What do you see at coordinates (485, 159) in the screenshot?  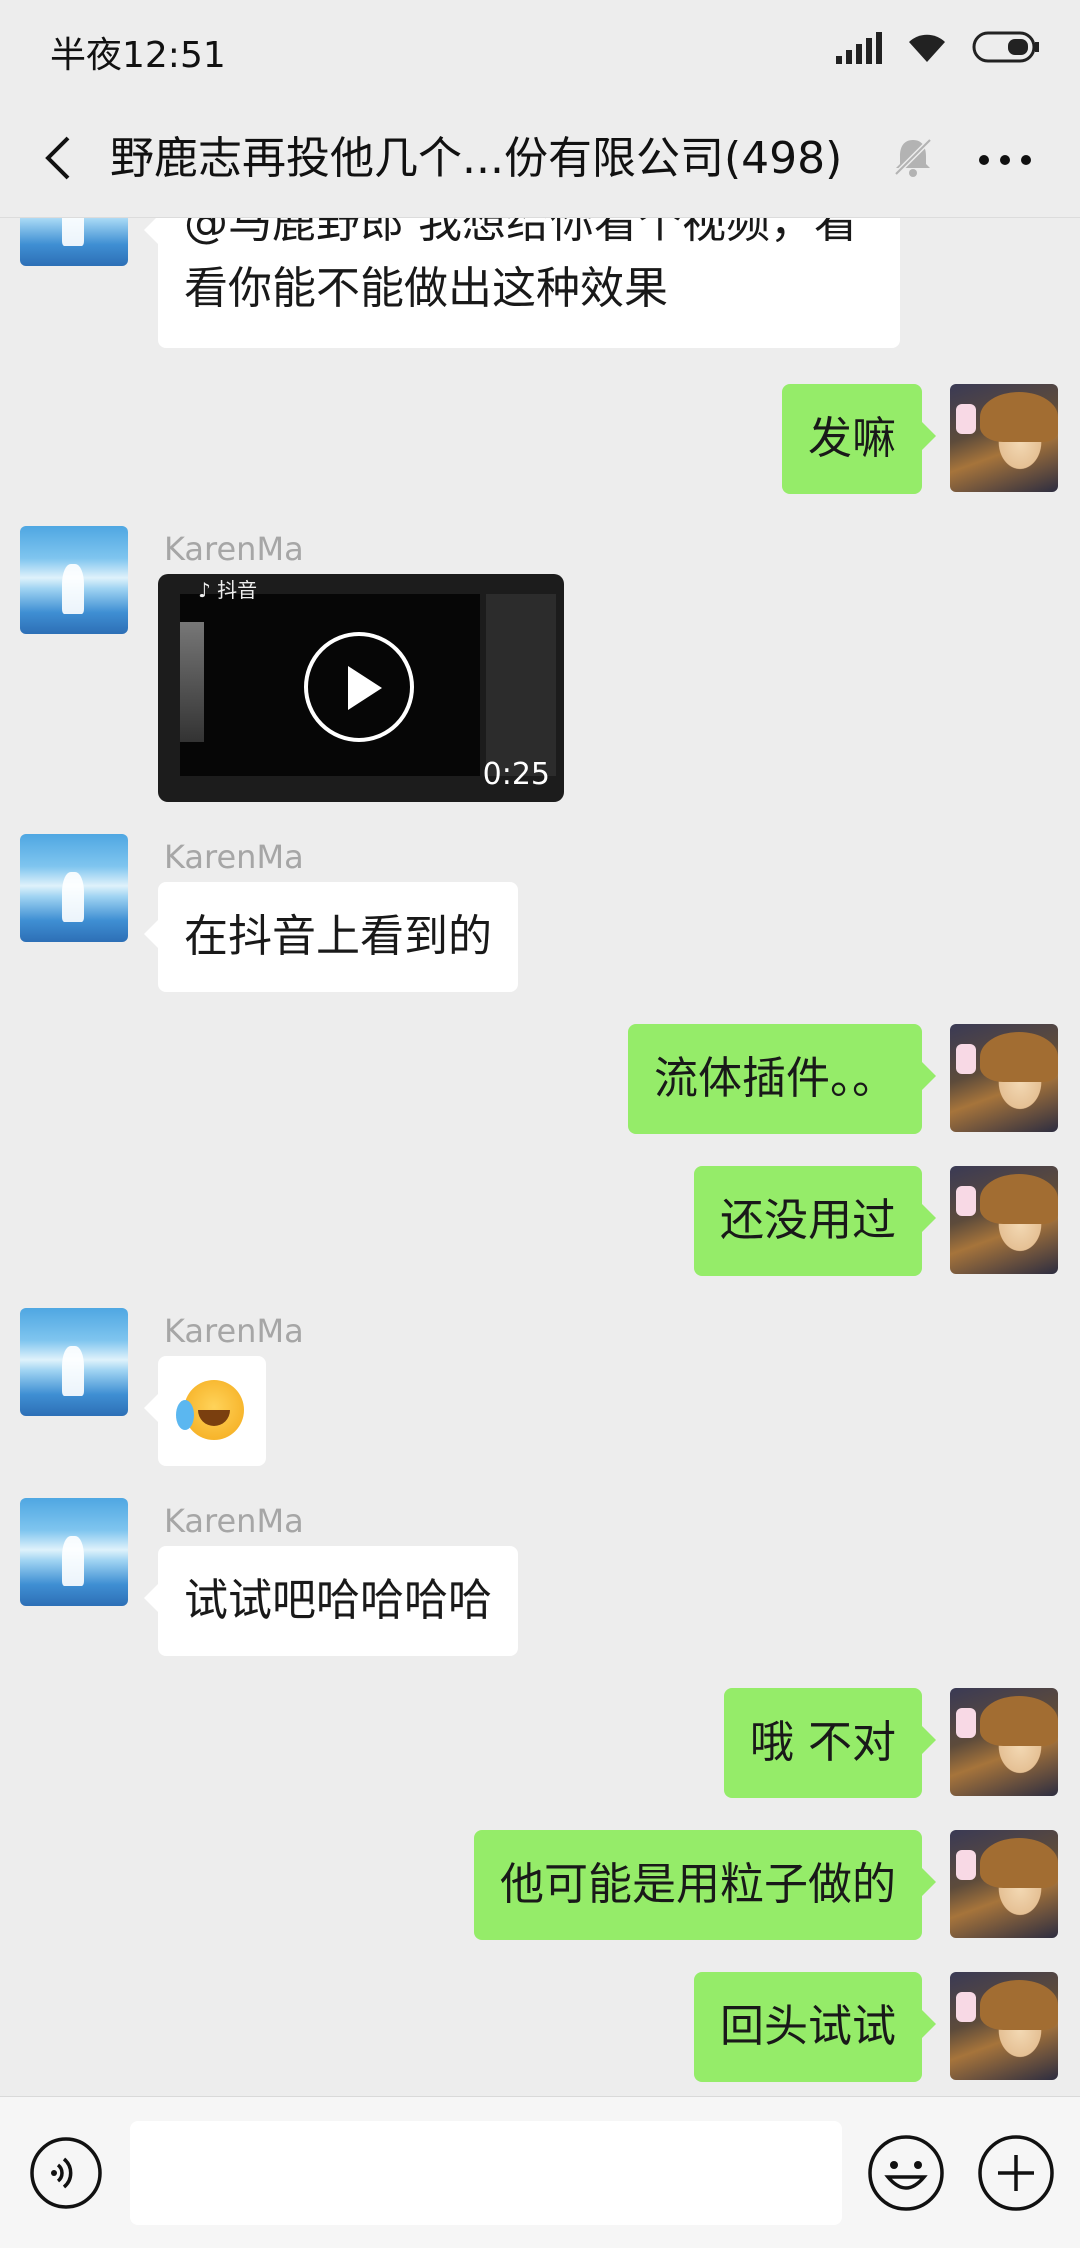 I see `chat-title: 野鹿志再投他几个...份有限公司(498)` at bounding box center [485, 159].